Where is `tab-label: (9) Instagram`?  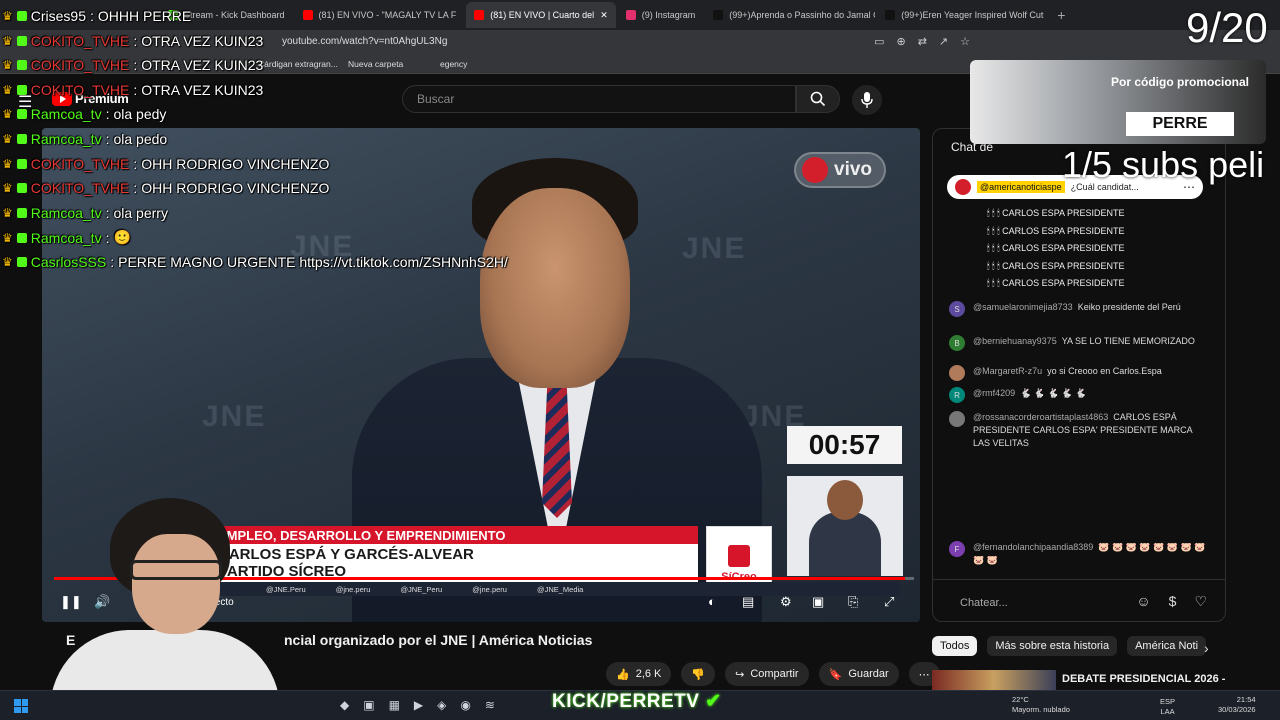
tab-label: (9) Instagram is located at coordinates (668, 15).